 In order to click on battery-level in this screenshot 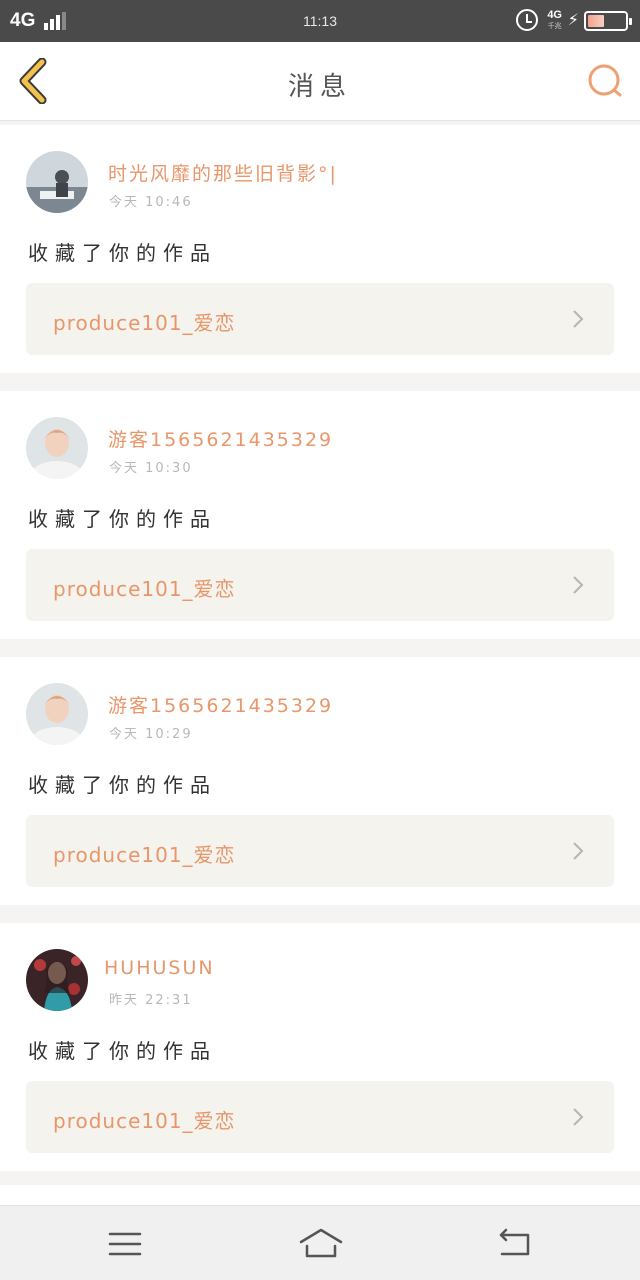, I will do `click(596, 21)`.